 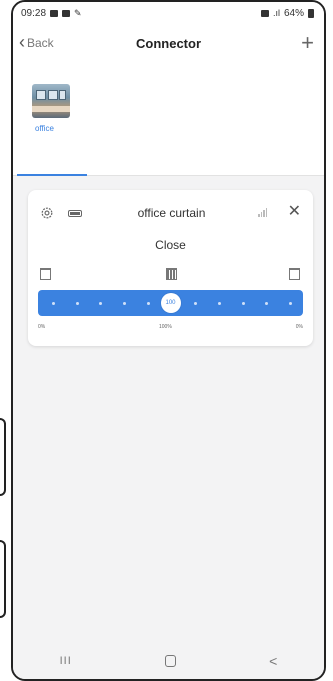 I want to click on slider-knob: 100, so click(x=170, y=303).